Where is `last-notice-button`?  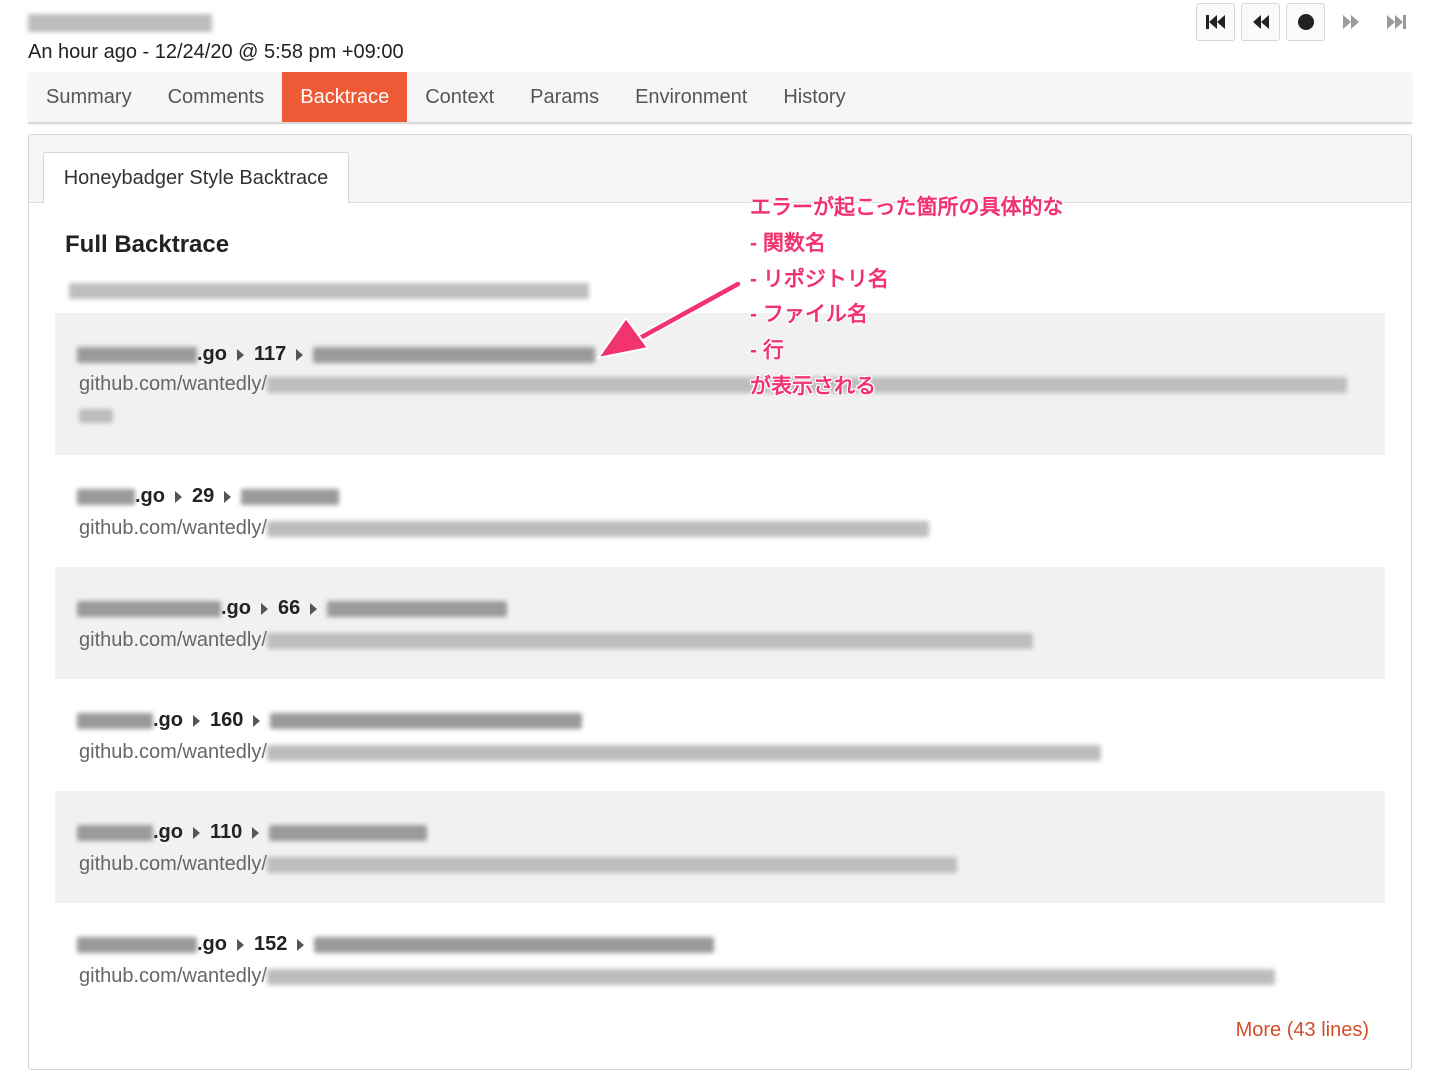
last-notice-button is located at coordinates (1395, 22).